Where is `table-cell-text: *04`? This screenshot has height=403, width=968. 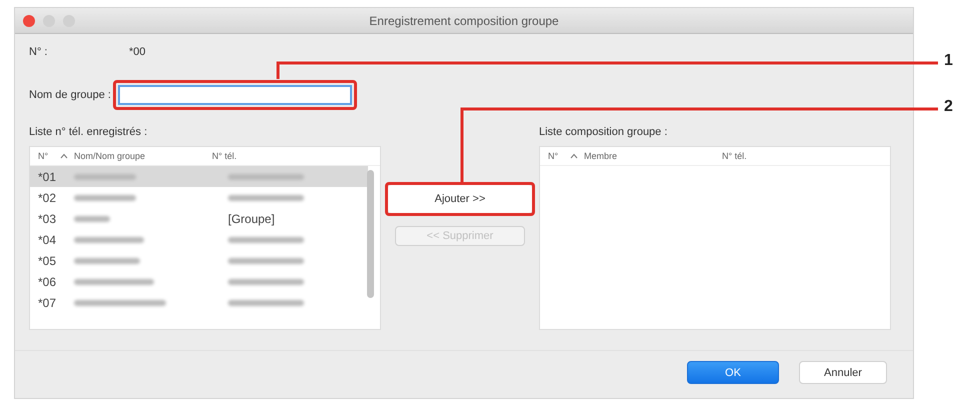 table-cell-text: *04 is located at coordinates (48, 239).